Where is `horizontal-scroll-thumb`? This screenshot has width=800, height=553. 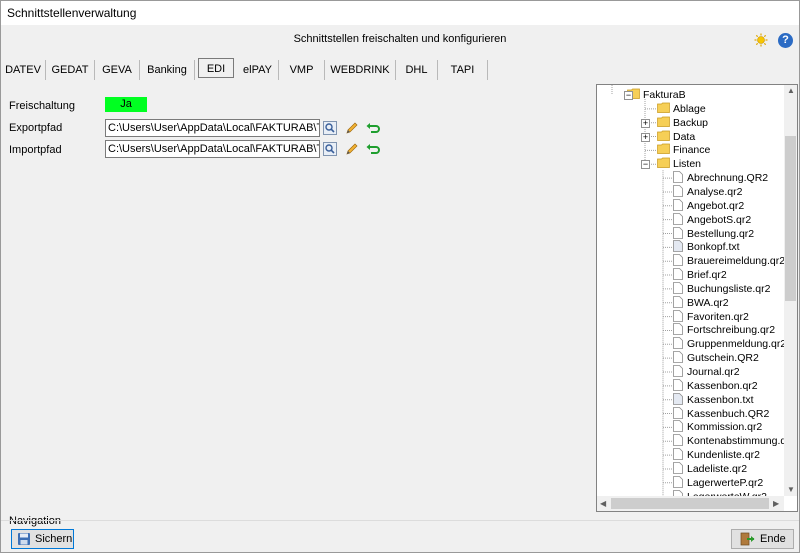 horizontal-scroll-thumb is located at coordinates (690, 503).